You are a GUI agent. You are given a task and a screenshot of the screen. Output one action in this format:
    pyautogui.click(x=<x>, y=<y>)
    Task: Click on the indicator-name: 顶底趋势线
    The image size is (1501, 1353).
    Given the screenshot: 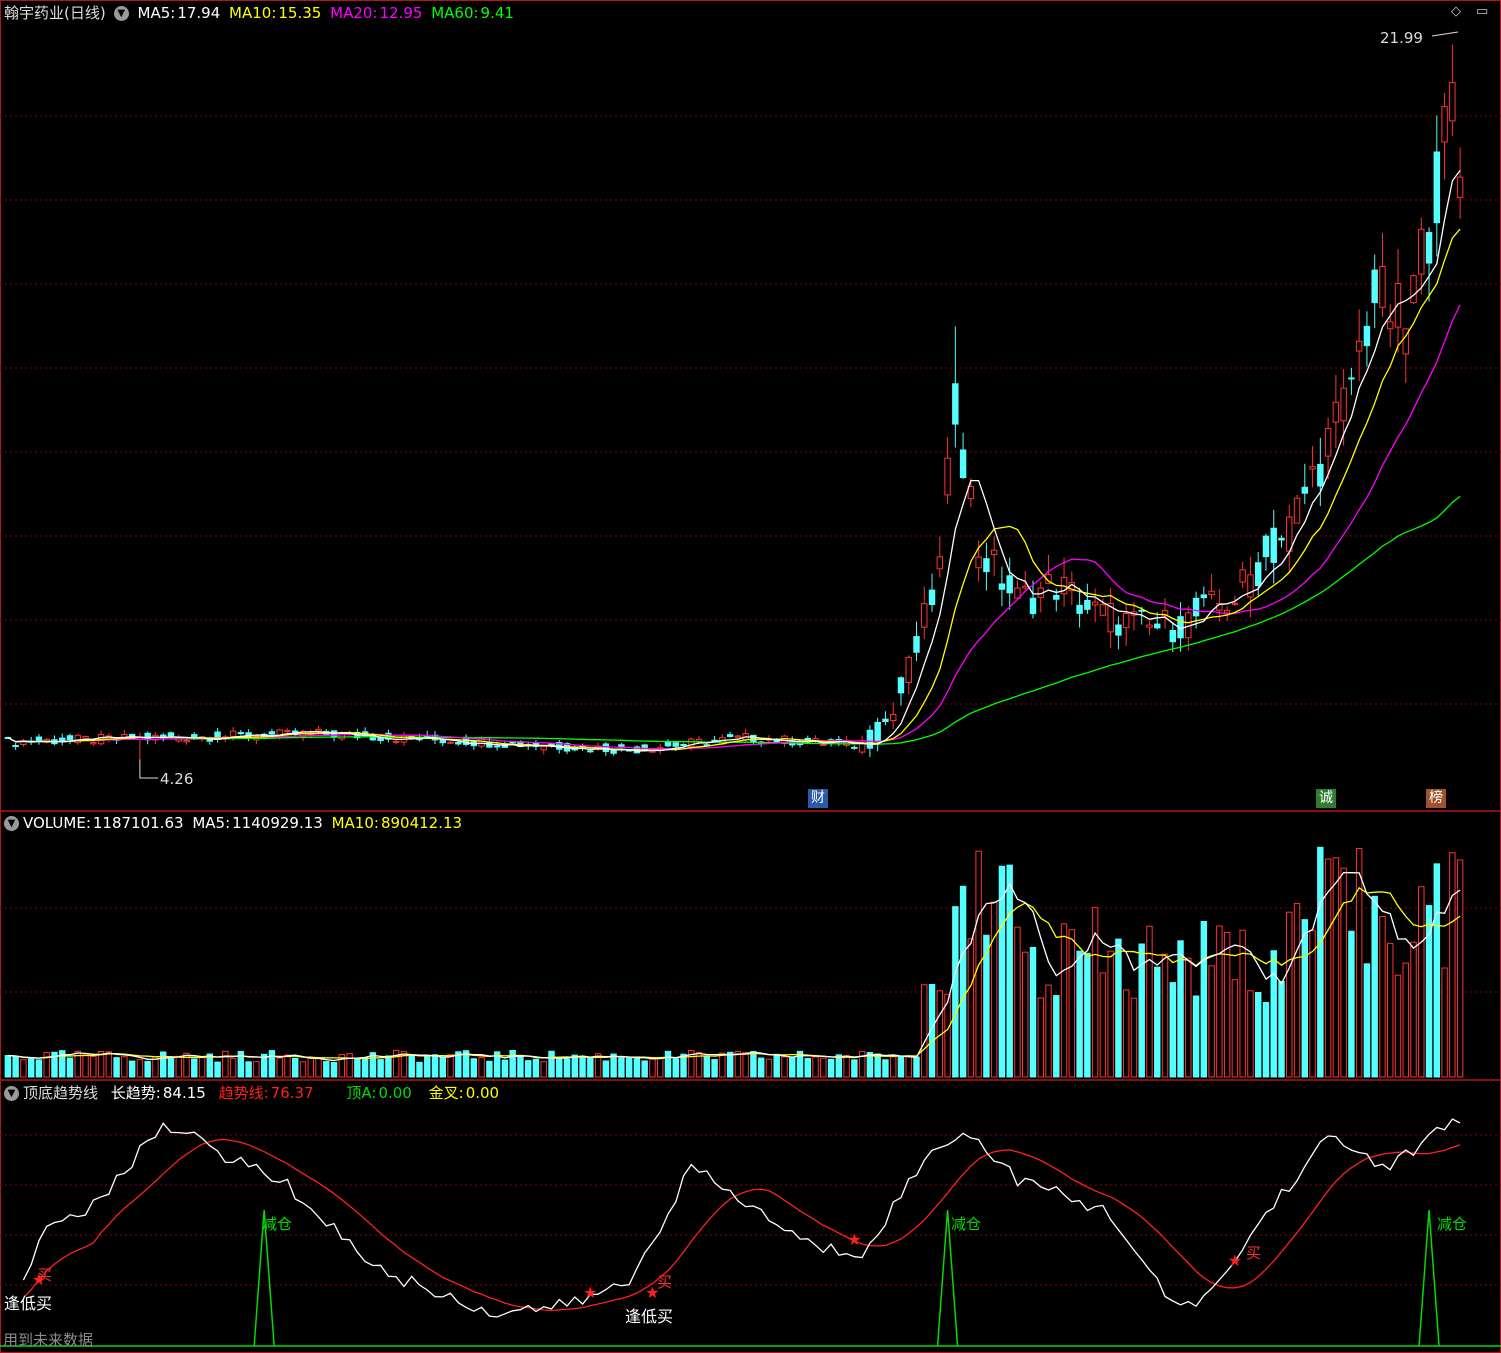 What is the action you would take?
    pyautogui.click(x=60, y=1093)
    